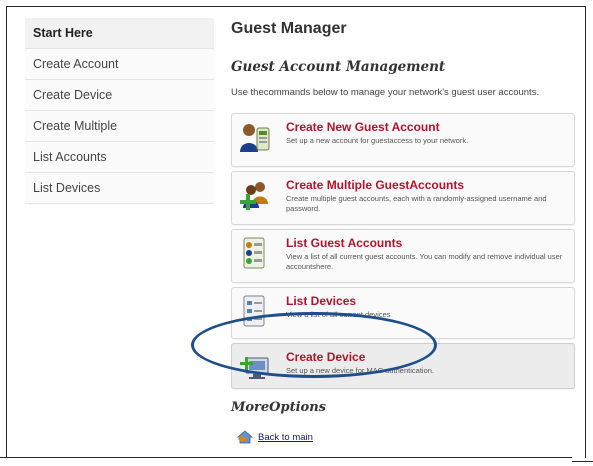  I want to click on guest-account-icon, so click(255, 138).